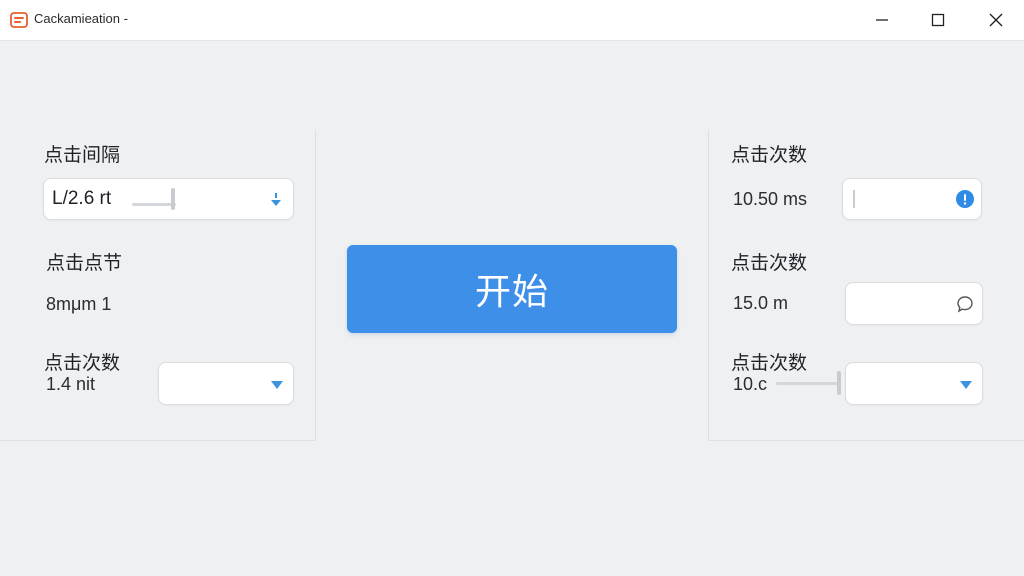 This screenshot has height=576, width=1024. What do you see at coordinates (154, 204) in the screenshot?
I see `interval-slider-track` at bounding box center [154, 204].